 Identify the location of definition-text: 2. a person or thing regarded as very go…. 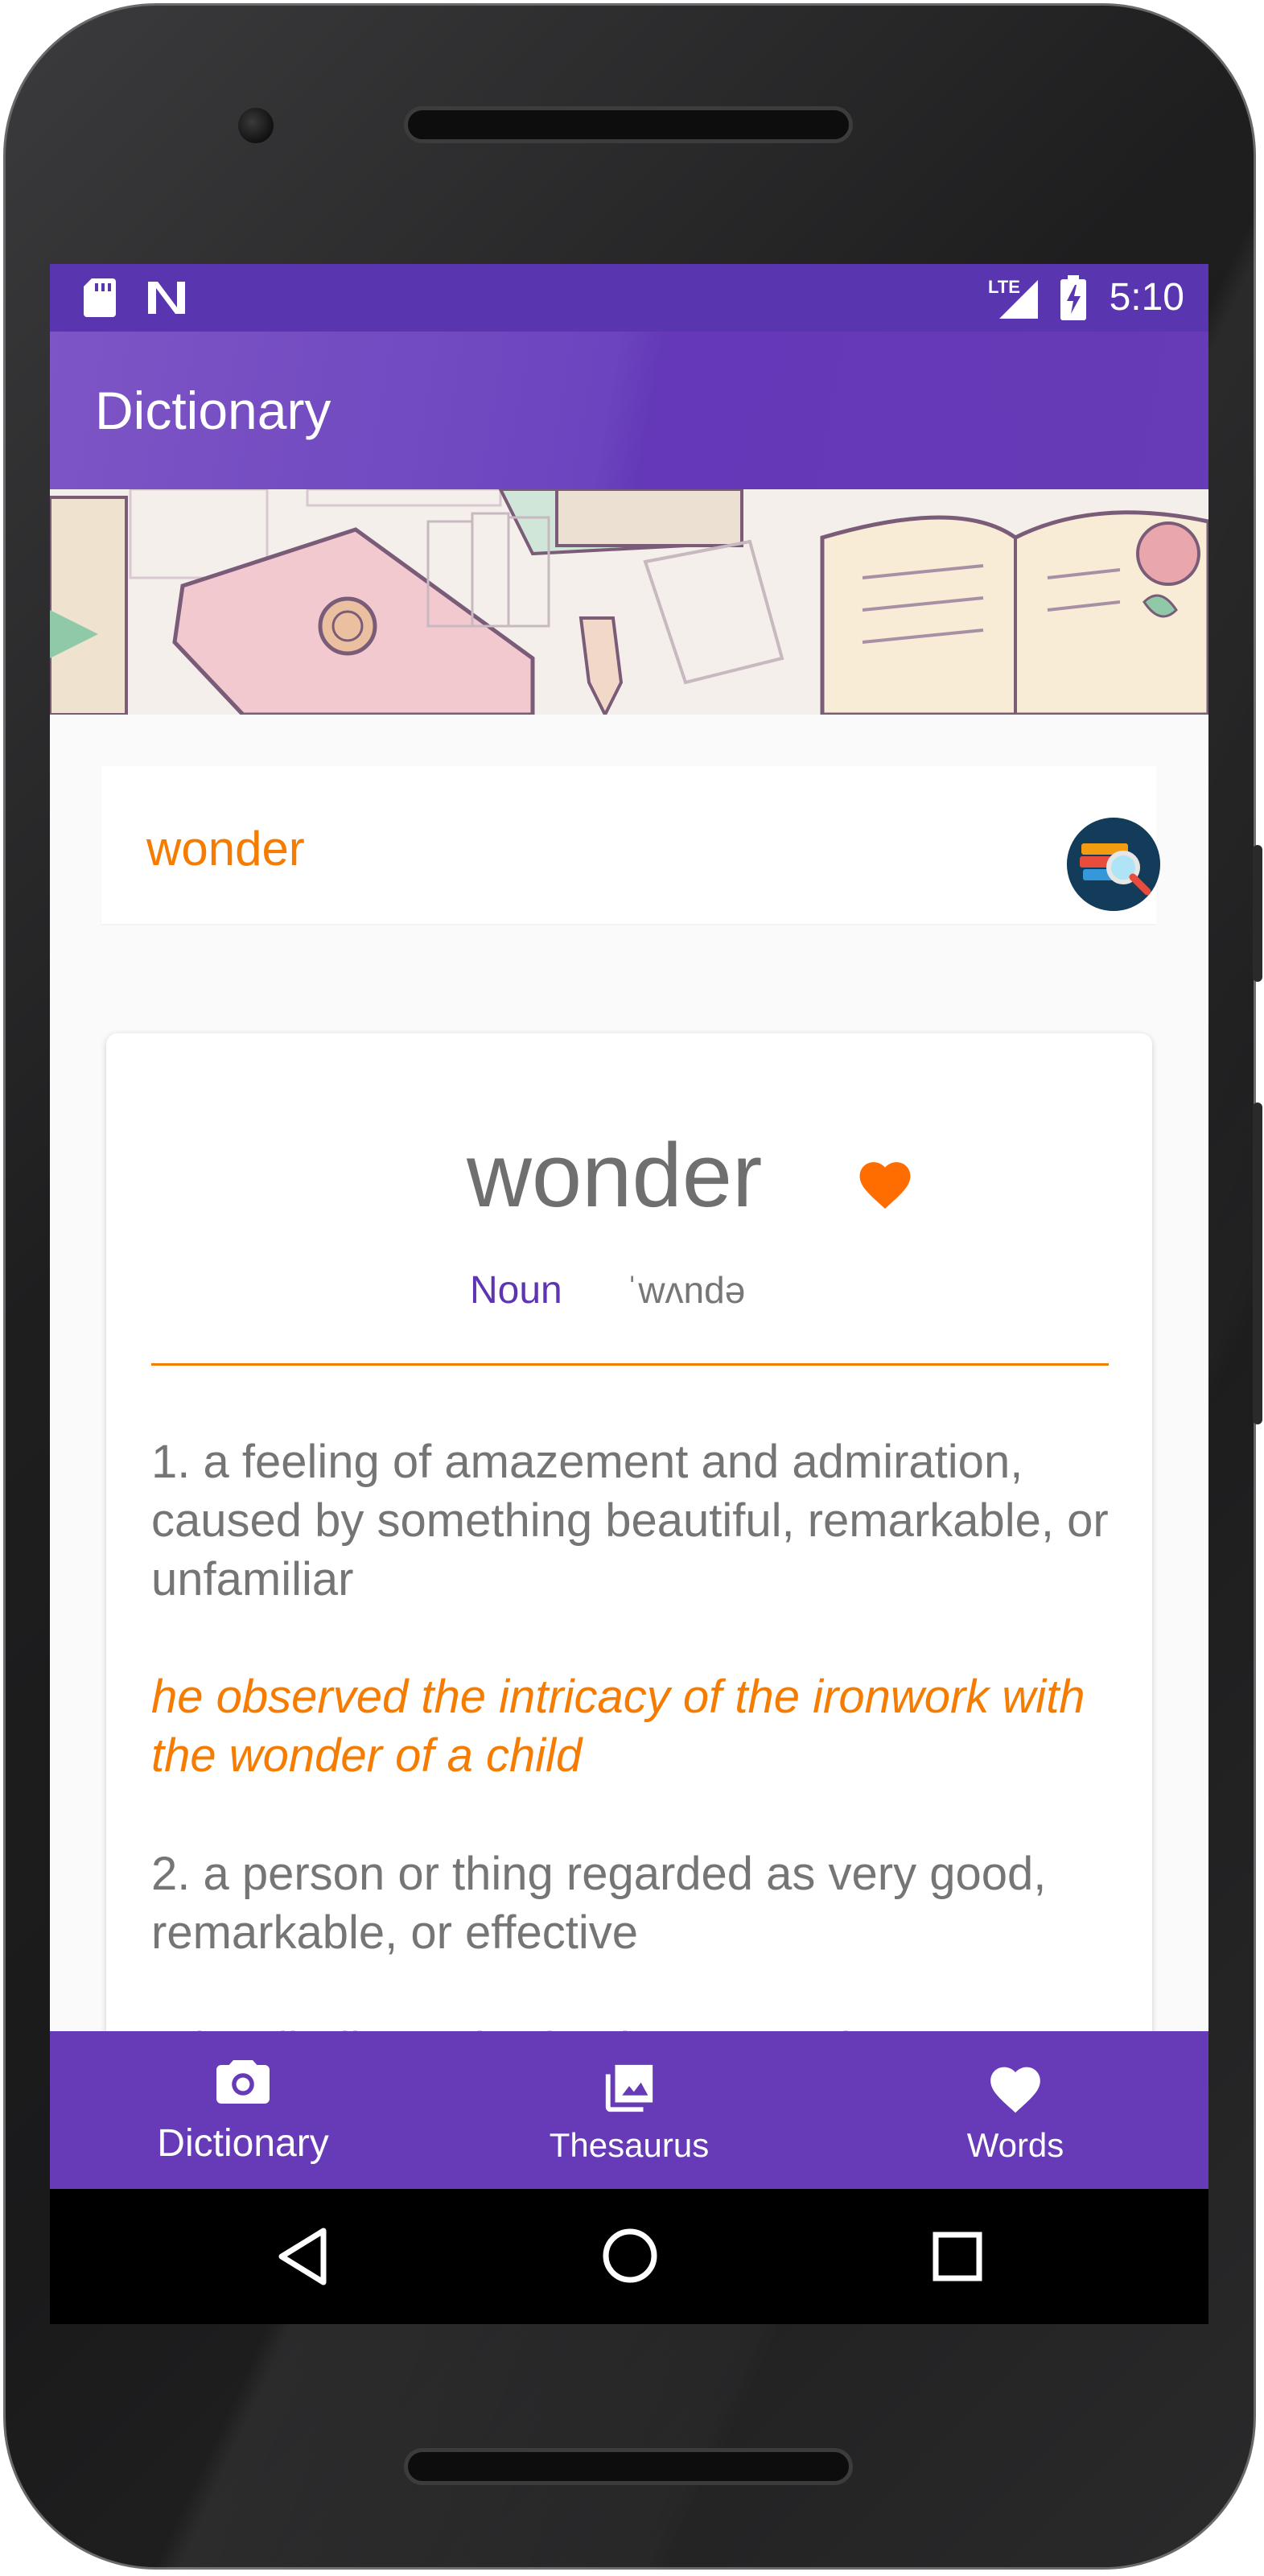
(599, 1903).